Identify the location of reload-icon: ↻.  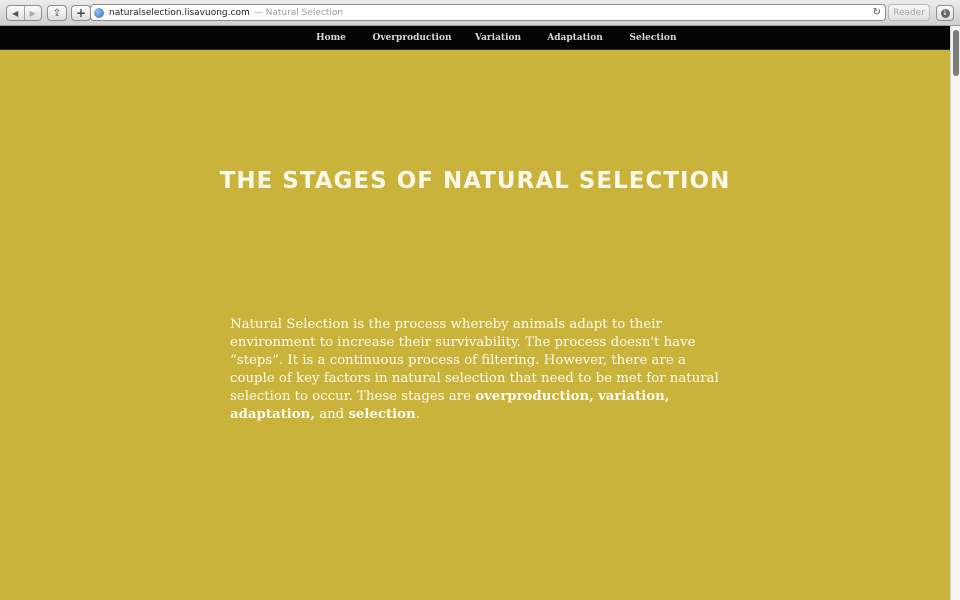
(877, 12).